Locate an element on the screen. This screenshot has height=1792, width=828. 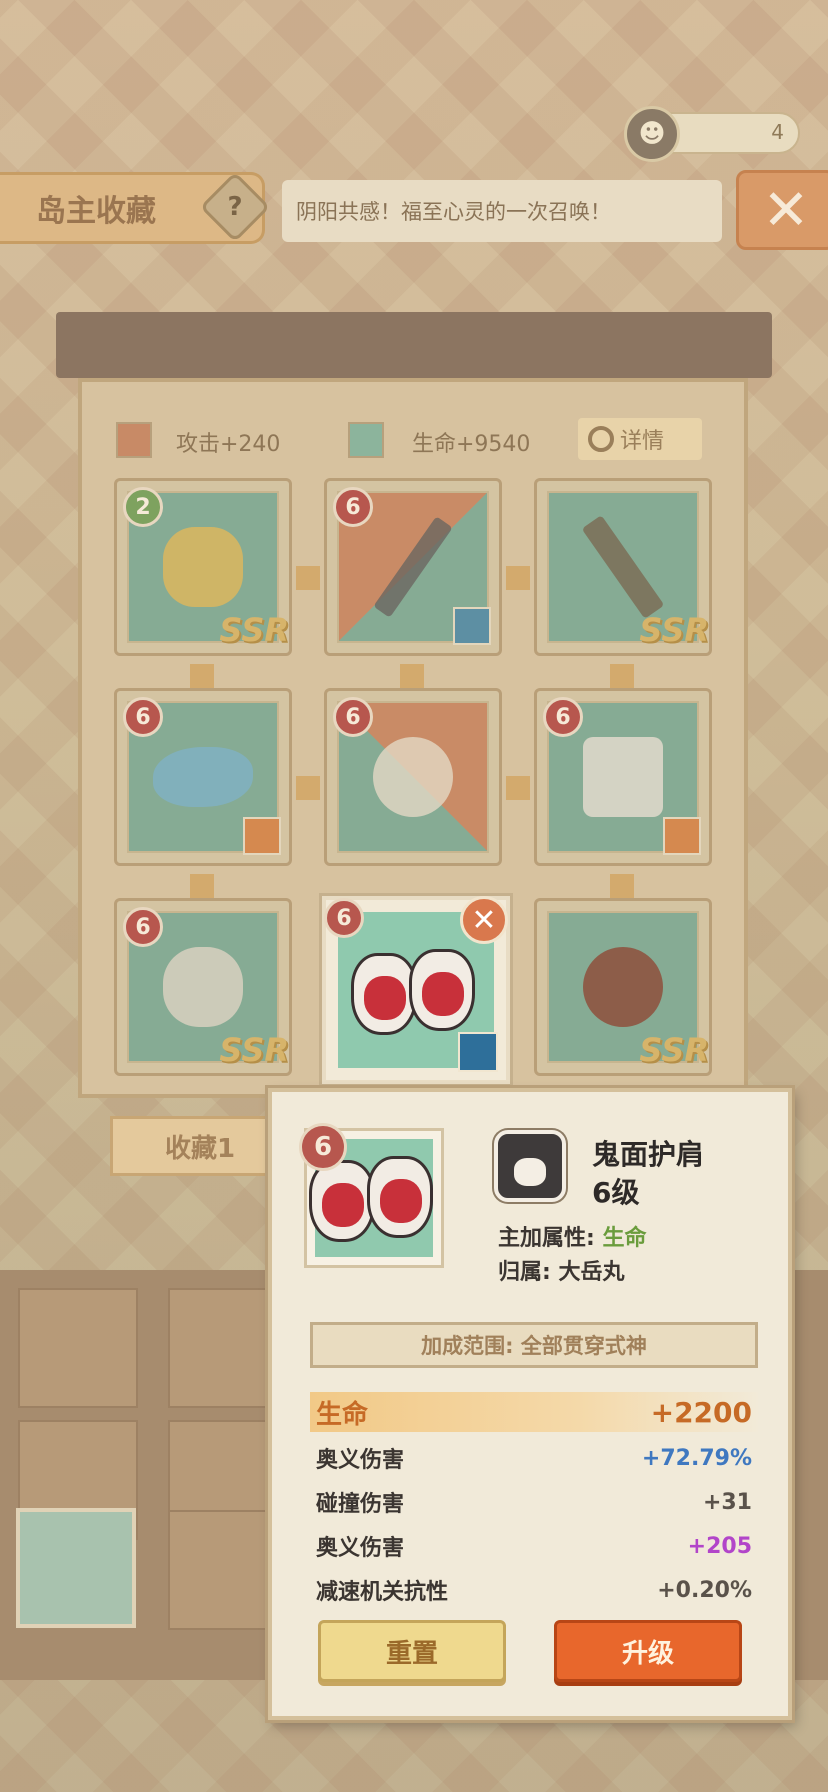
stat-value: +72.79% is located at coordinates (696, 1458).